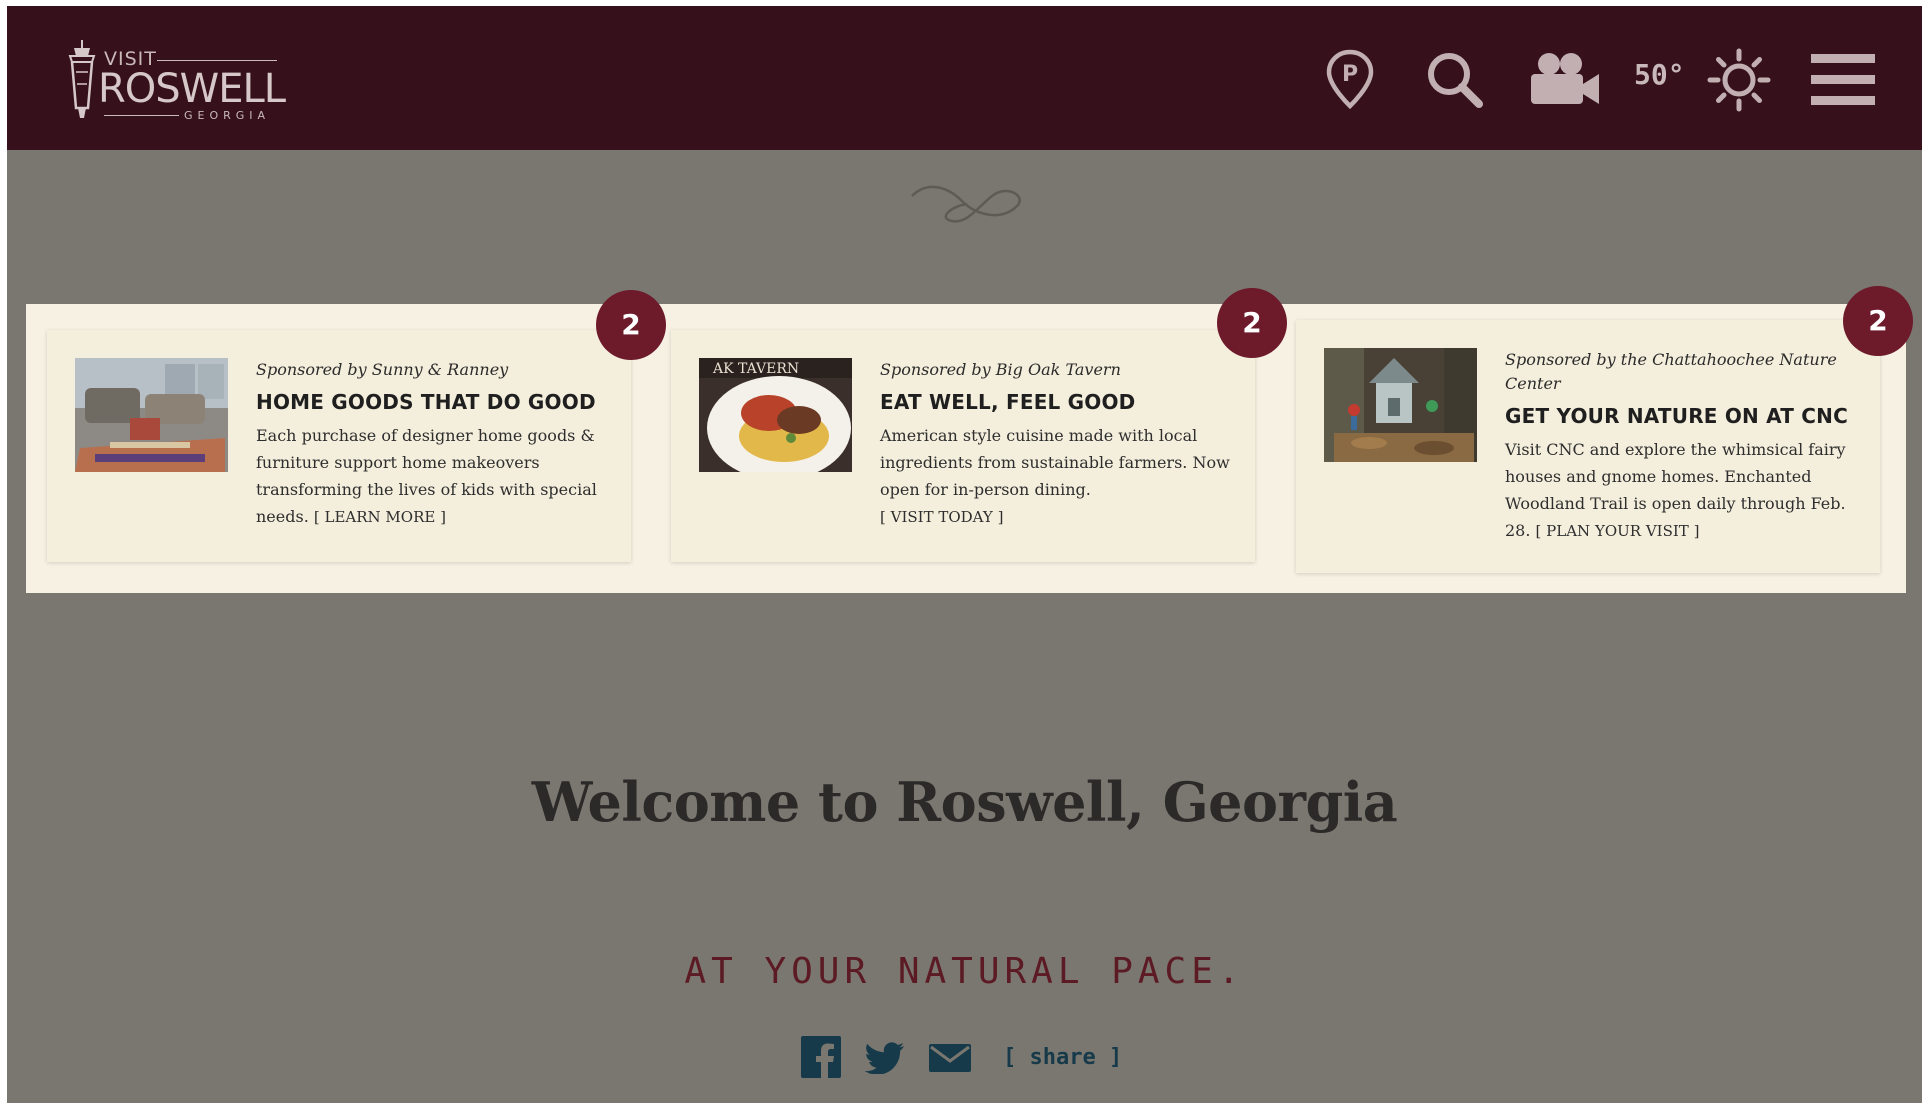 This screenshot has height=1103, width=1929. Describe the element at coordinates (82, 79) in the screenshot. I see `lantern-icon` at that location.